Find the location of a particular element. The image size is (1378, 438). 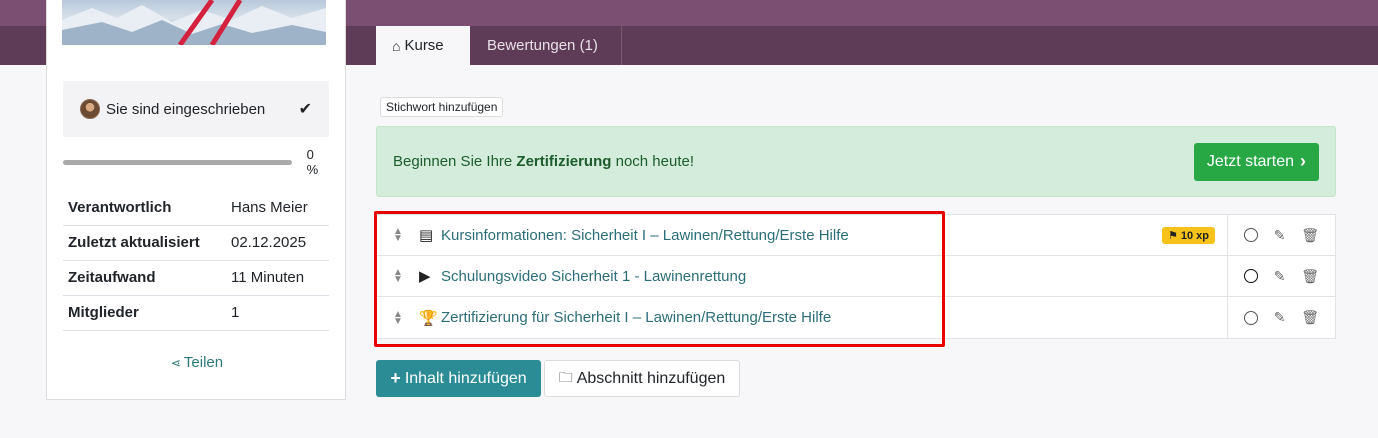

trophy-icon: 🏆 is located at coordinates (428, 318).